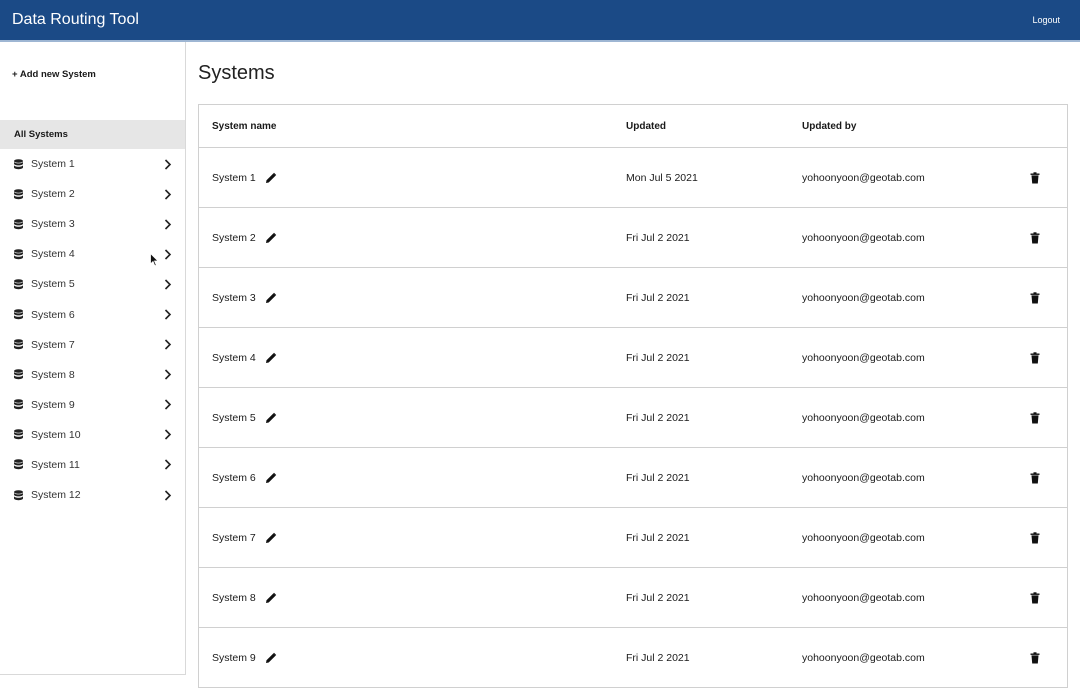 The width and height of the screenshot is (1080, 688). I want to click on system-name-cell: System 1, so click(412, 178).